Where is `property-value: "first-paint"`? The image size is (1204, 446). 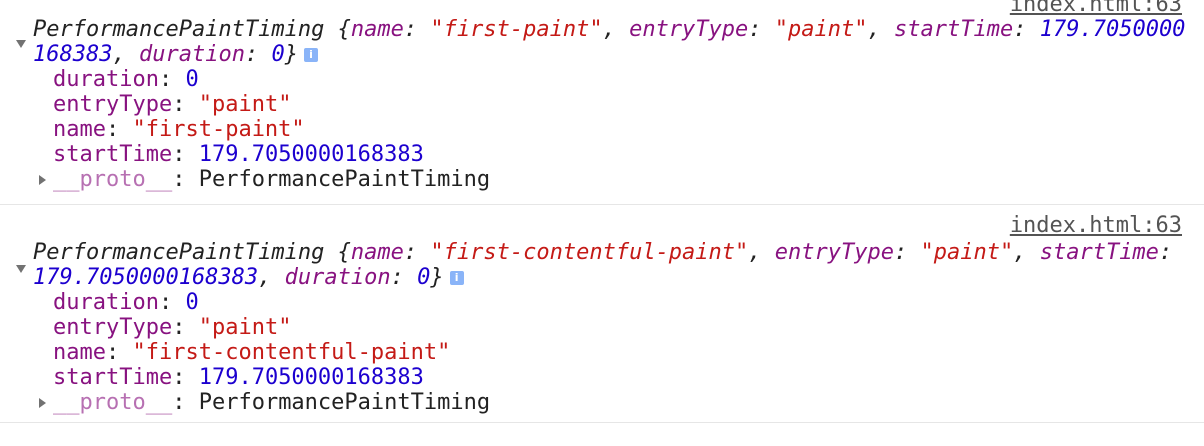
property-value: "first-paint" is located at coordinates (218, 129).